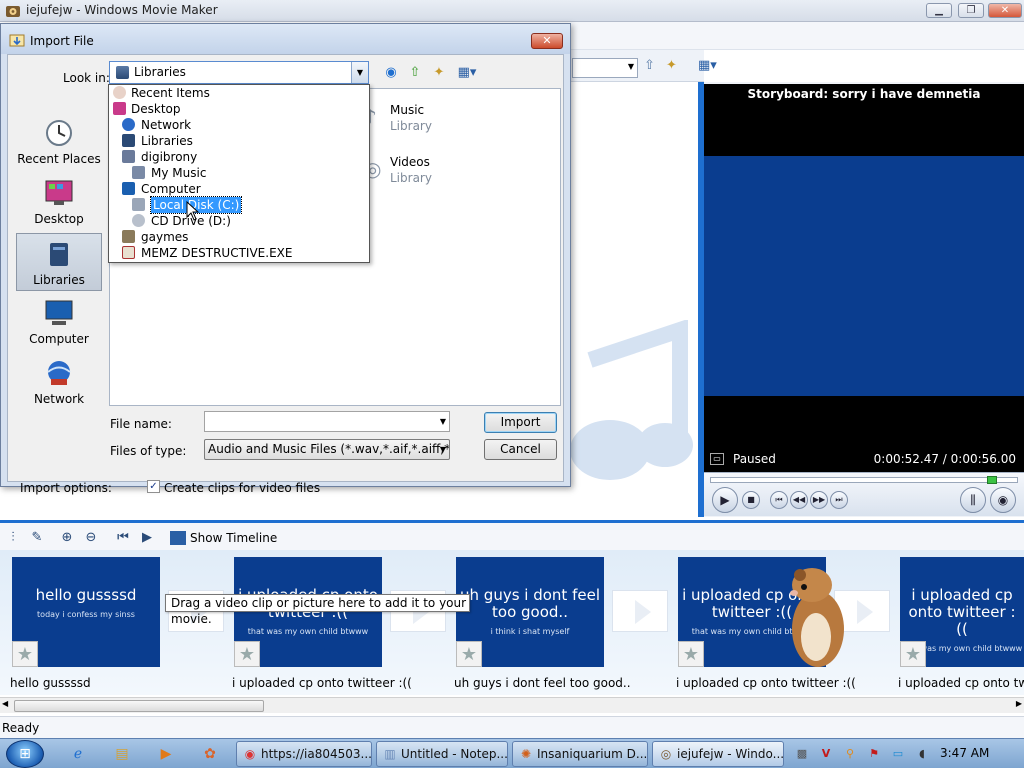  Describe the element at coordinates (223, 538) in the screenshot. I see `show-timeline-button: Show Timeline` at that location.